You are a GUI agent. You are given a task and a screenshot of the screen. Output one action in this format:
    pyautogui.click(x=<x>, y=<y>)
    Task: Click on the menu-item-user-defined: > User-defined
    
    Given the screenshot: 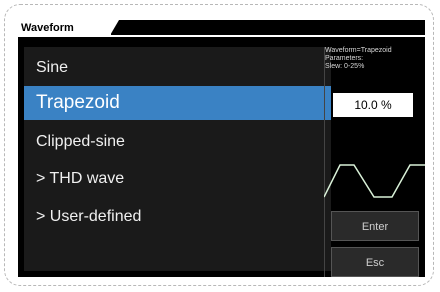 What is the action you would take?
    pyautogui.click(x=177, y=217)
    